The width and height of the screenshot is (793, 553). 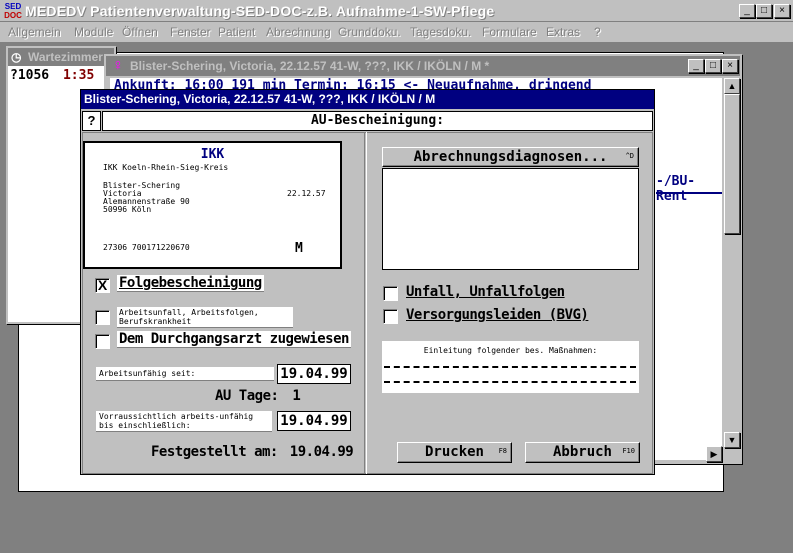 What do you see at coordinates (93, 32) in the screenshot?
I see `menu-module: Module` at bounding box center [93, 32].